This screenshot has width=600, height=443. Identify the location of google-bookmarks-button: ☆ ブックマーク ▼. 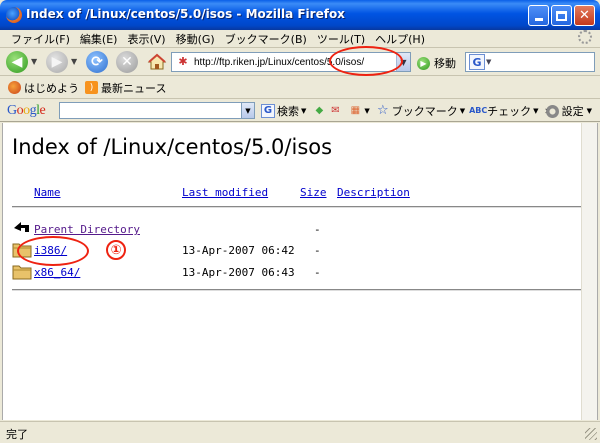
(420, 111).